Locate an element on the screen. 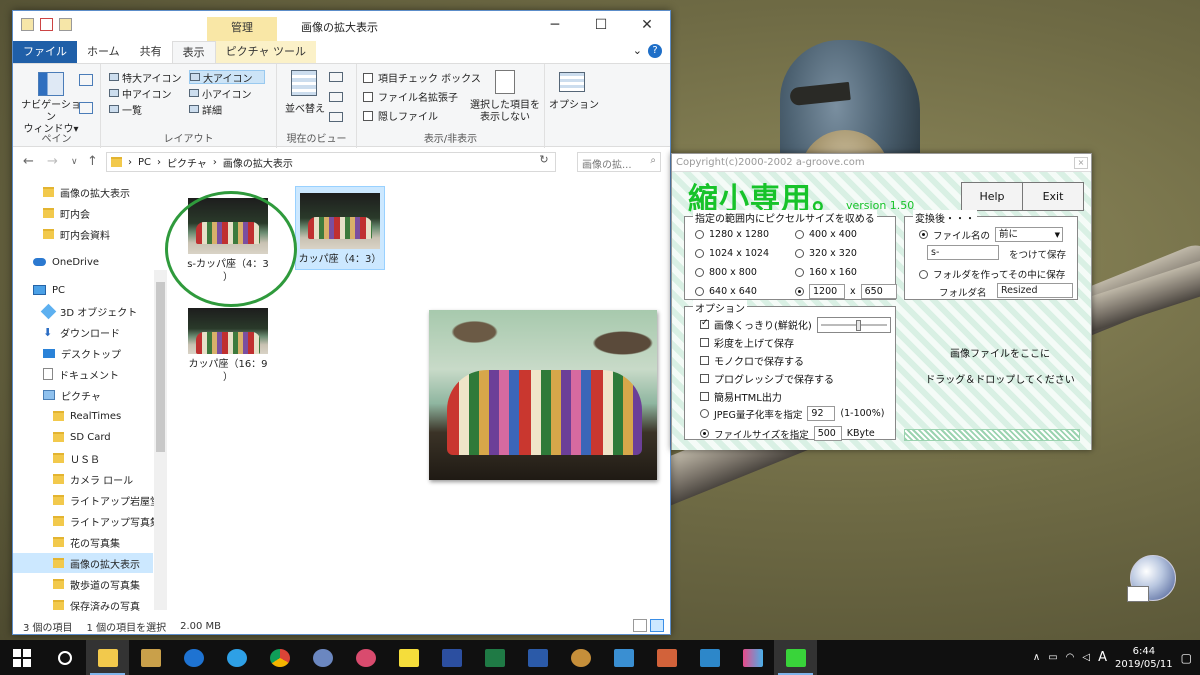  collapse-ribbon-icon: ⌄ is located at coordinates (637, 51).